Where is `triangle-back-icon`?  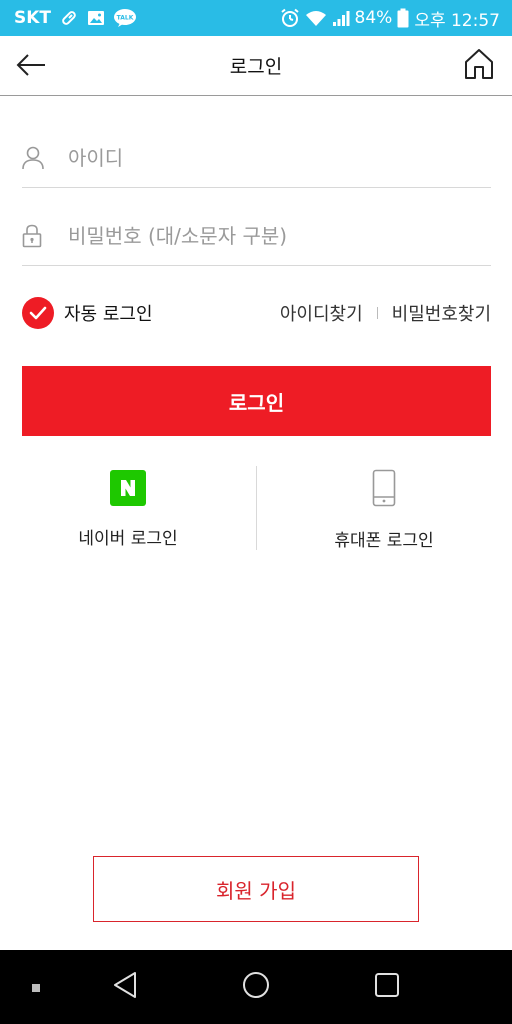
triangle-back-icon is located at coordinates (125, 987).